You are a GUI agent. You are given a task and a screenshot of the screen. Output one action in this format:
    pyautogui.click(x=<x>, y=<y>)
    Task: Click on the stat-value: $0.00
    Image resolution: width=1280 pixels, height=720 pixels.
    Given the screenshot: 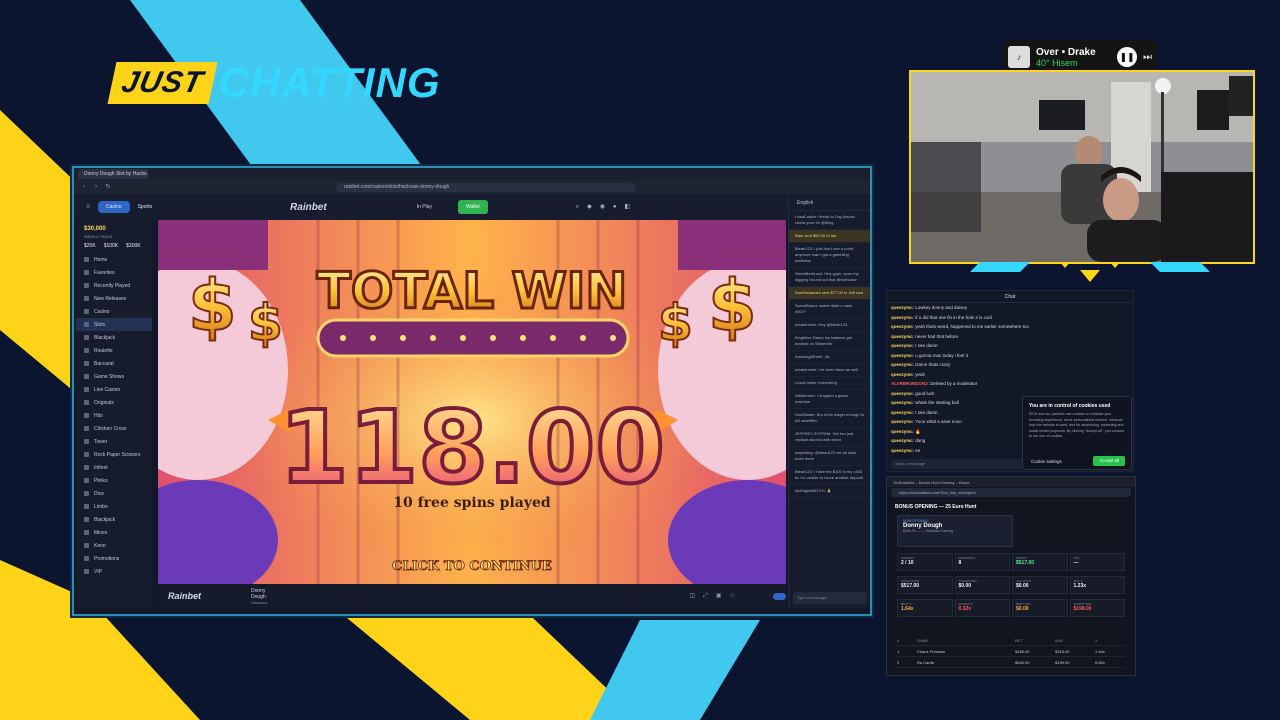 What is the action you would take?
    pyautogui.click(x=1022, y=586)
    